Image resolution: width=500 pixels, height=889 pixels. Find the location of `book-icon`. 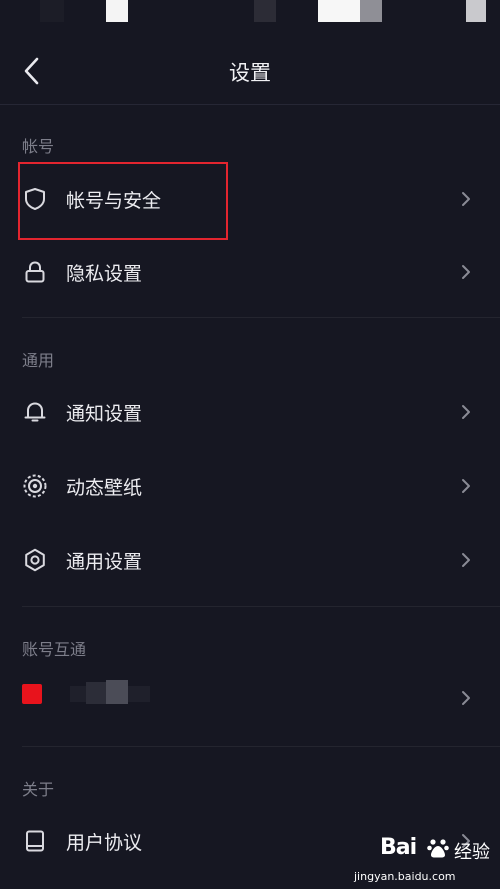

book-icon is located at coordinates (35, 841).